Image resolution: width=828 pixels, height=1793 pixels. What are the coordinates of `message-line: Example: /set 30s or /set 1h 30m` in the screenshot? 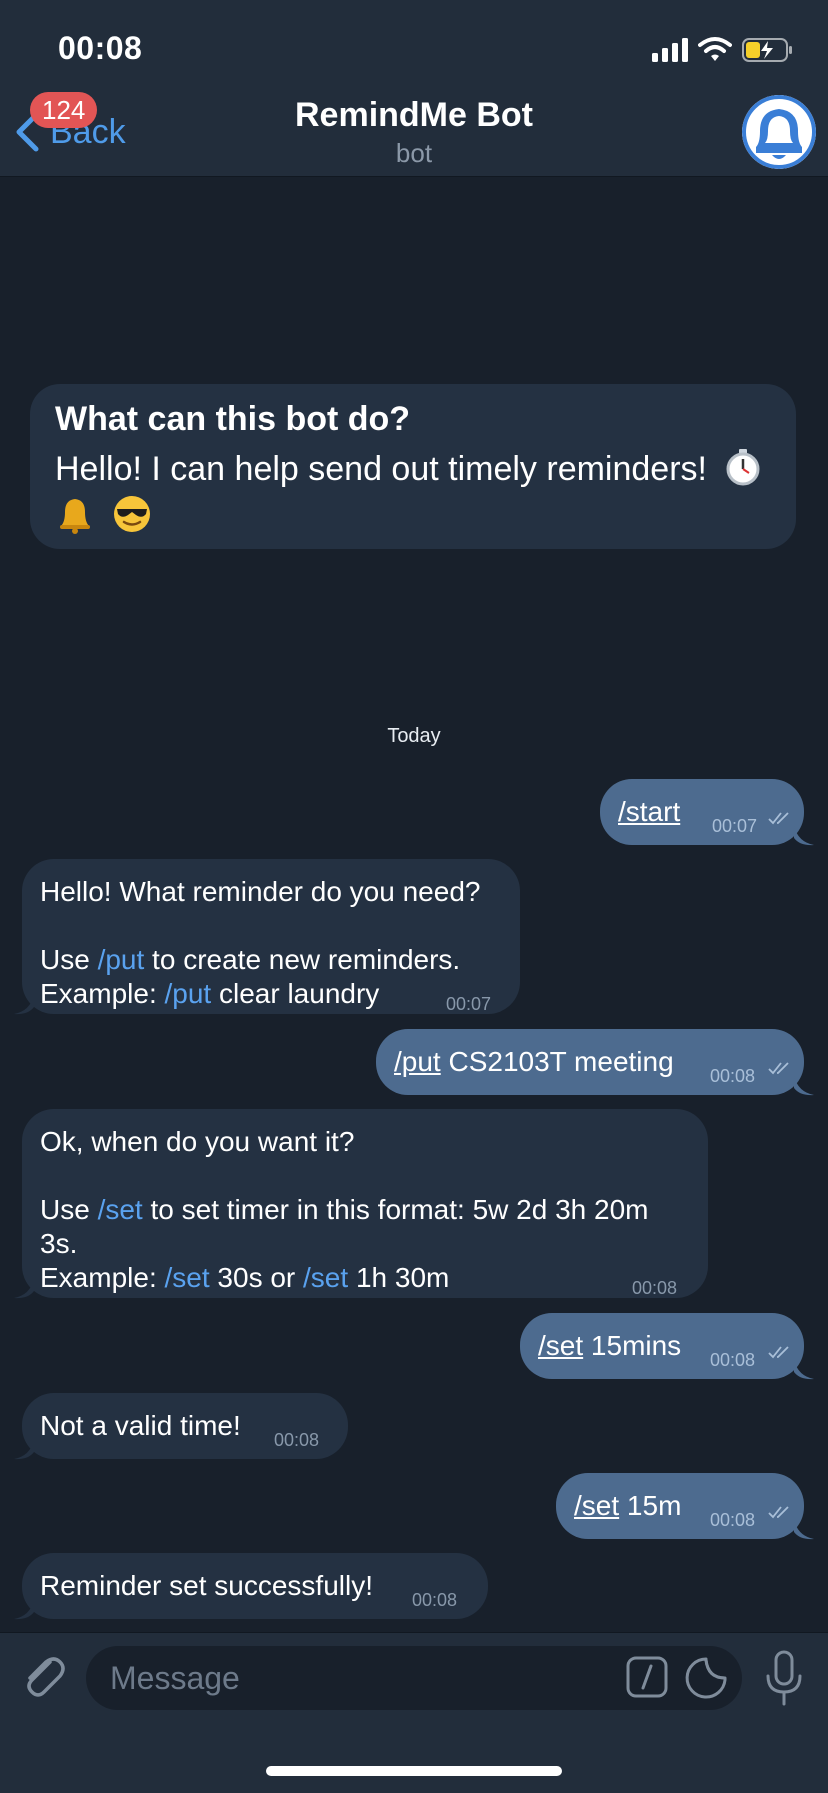 It's located at (245, 1277).